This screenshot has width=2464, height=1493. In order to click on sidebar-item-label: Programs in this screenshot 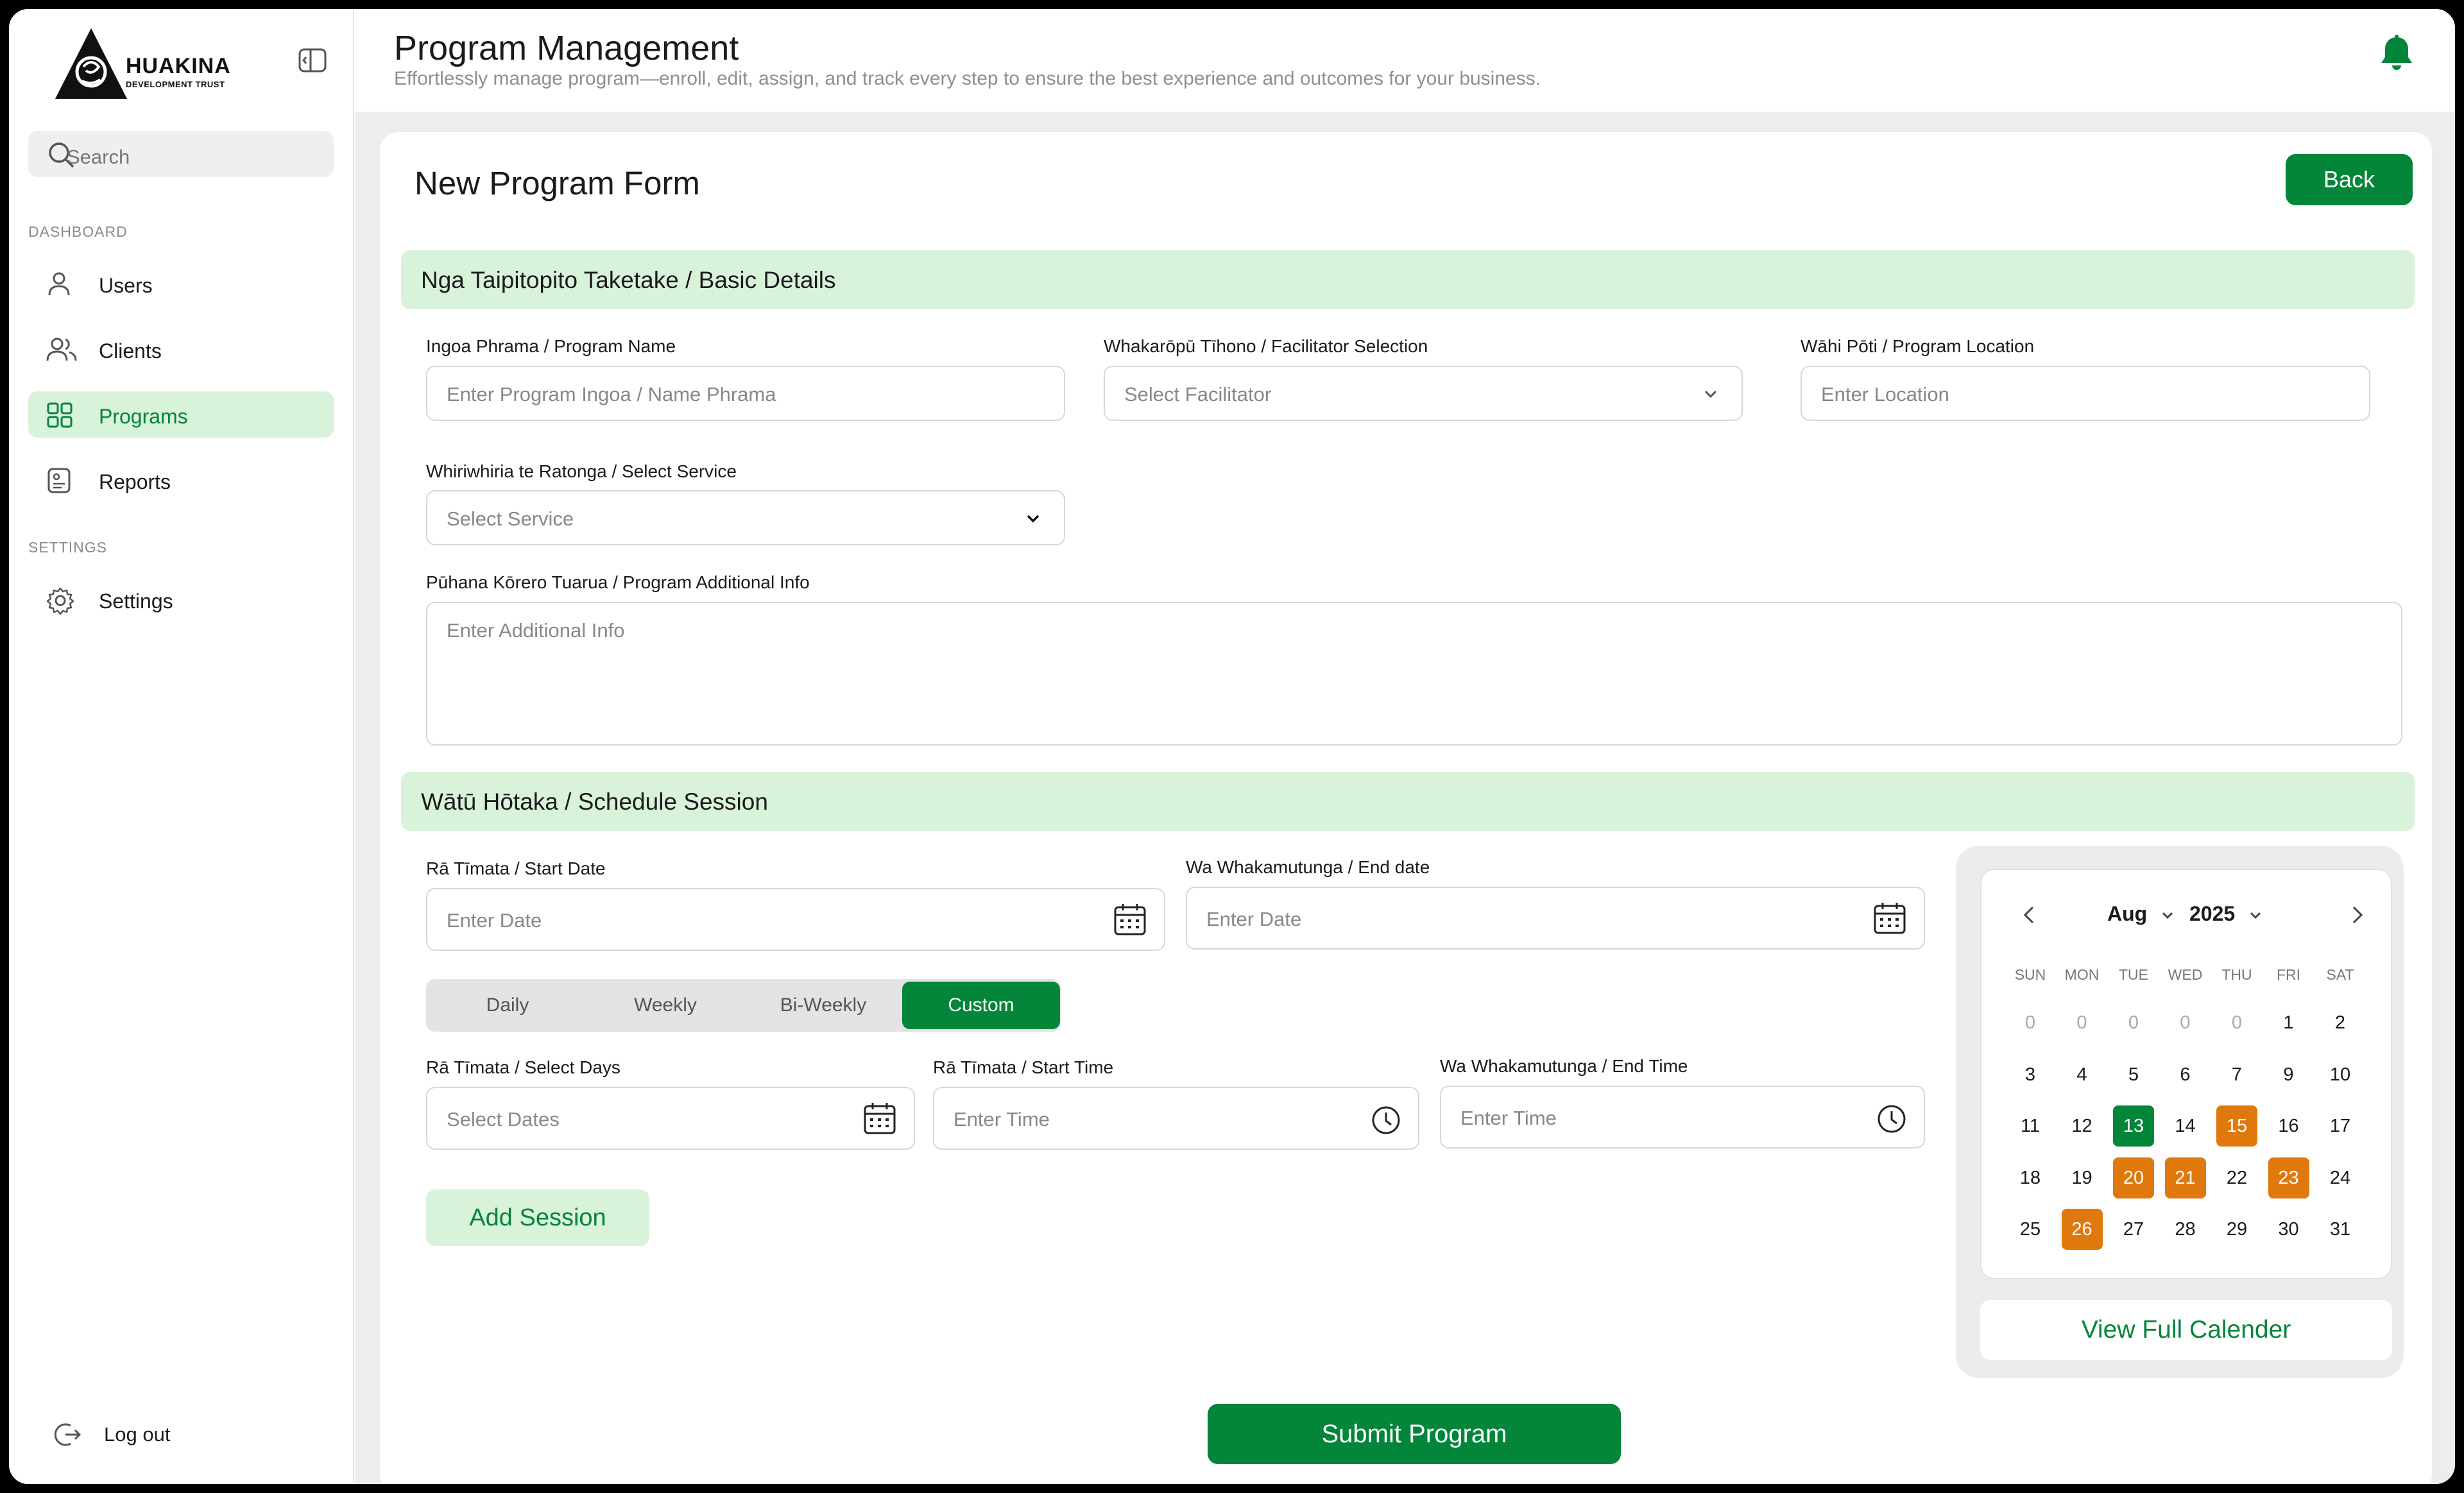, I will do `click(144, 416)`.